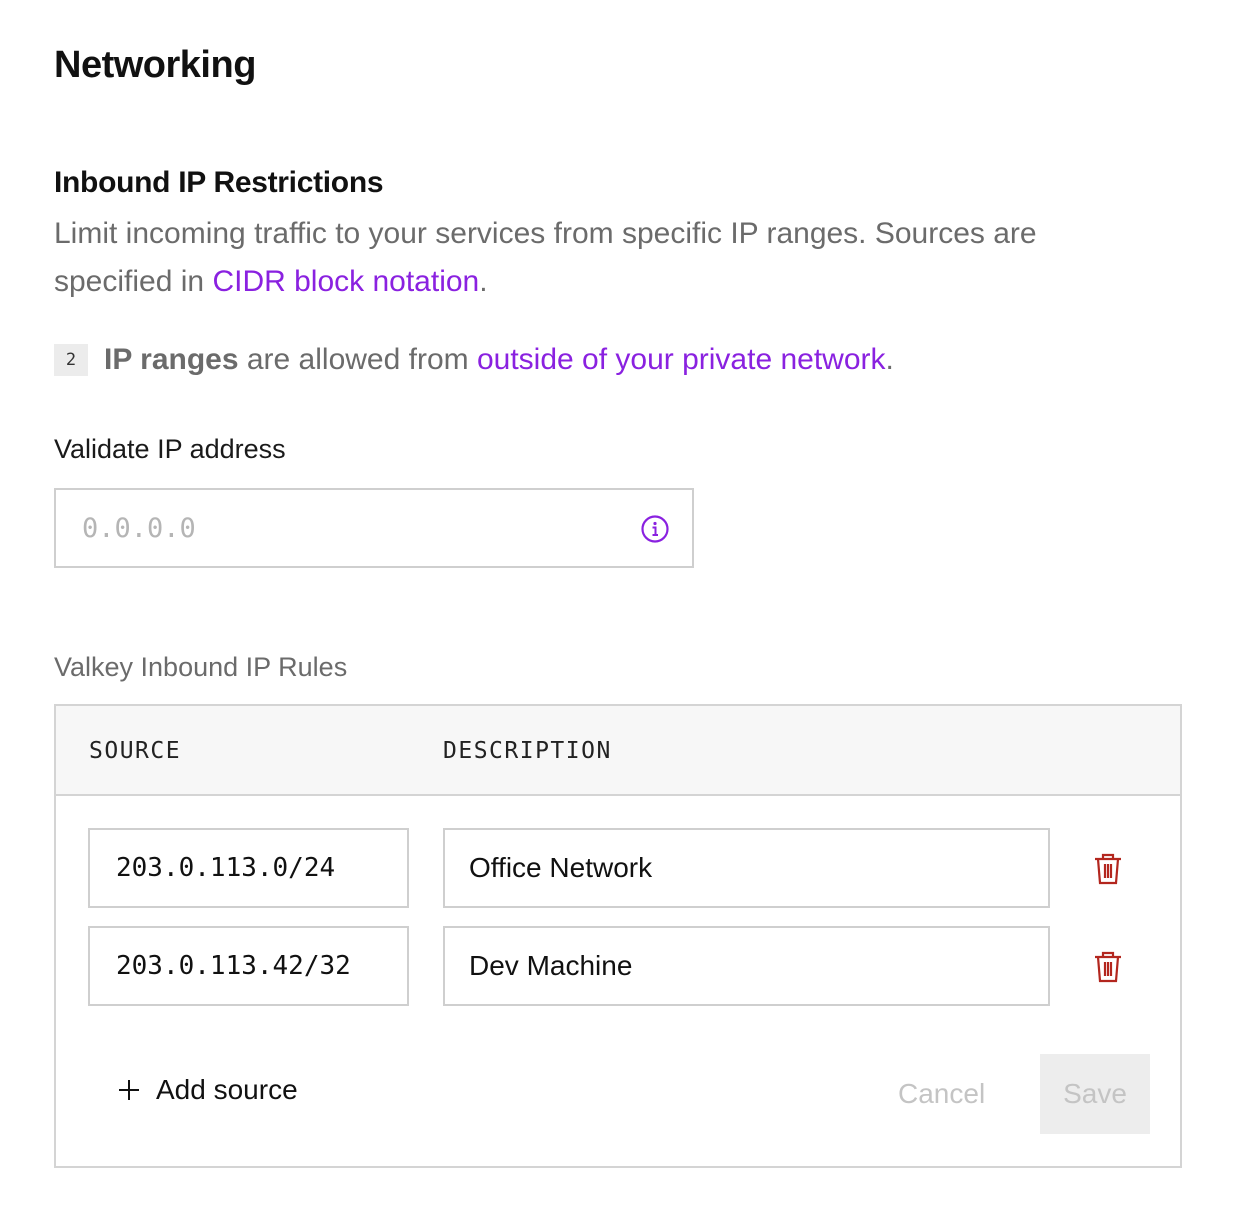 This screenshot has height=1220, width=1238. Describe the element at coordinates (483, 281) in the screenshot. I see `description-end: .` at that location.